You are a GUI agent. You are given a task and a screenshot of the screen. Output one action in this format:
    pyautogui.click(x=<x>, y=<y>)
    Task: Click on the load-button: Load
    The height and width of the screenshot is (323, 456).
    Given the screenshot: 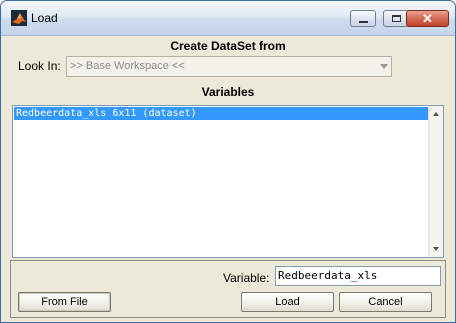 What is the action you would take?
    pyautogui.click(x=287, y=302)
    